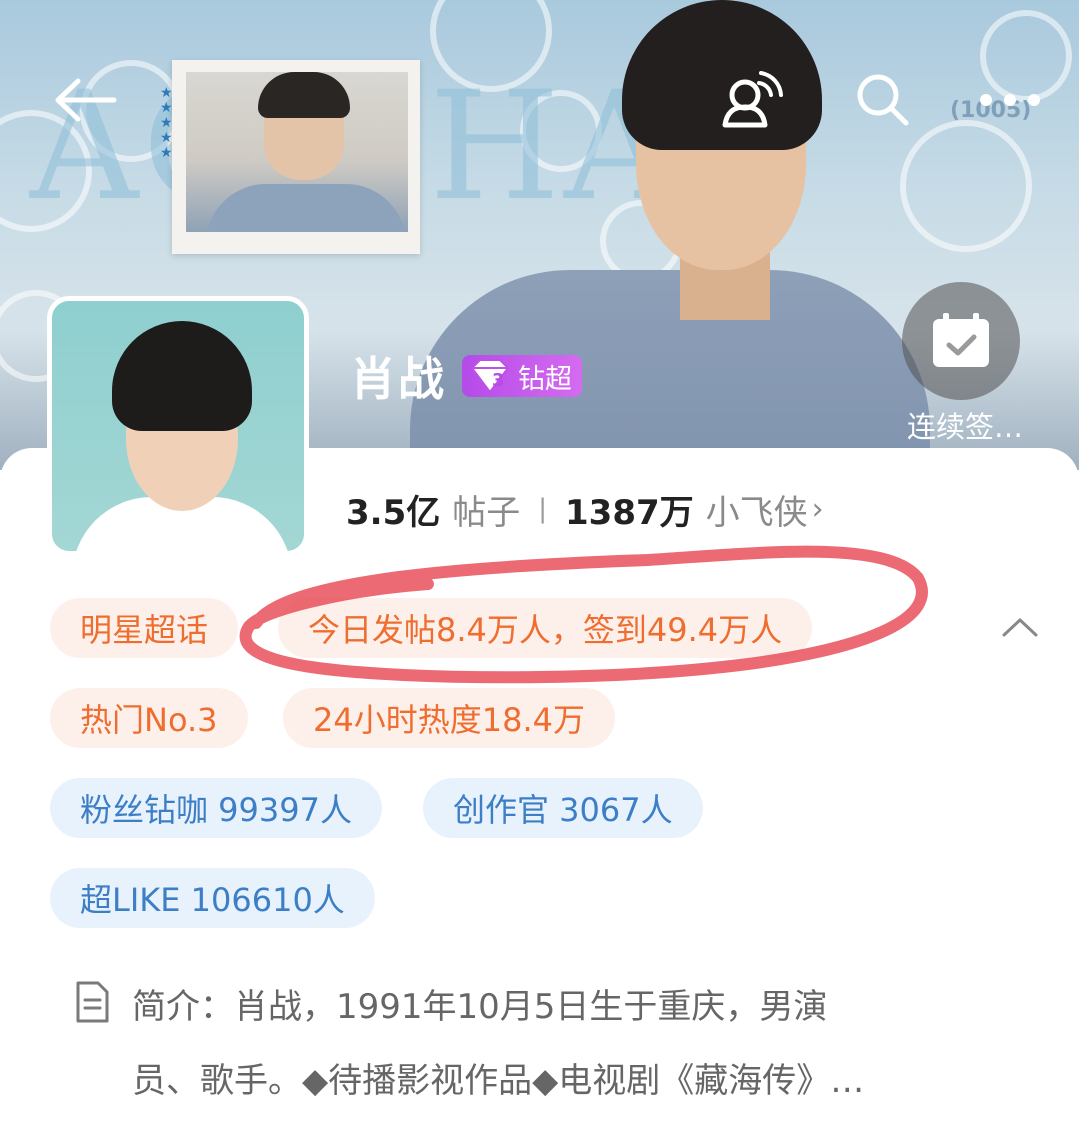 Image resolution: width=1079 pixels, height=1148 pixels. Describe the element at coordinates (92, 1002) in the screenshot. I see `document-icon` at that location.